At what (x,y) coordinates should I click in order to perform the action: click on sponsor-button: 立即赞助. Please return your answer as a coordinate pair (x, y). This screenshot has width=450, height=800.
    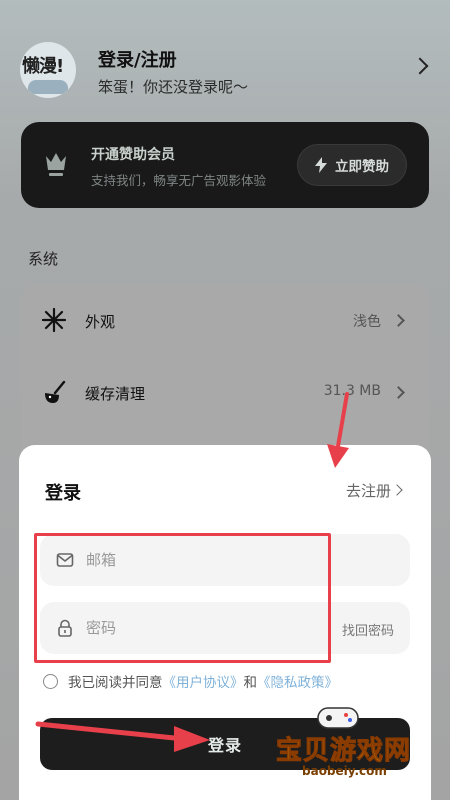
    Looking at the image, I should click on (352, 165).